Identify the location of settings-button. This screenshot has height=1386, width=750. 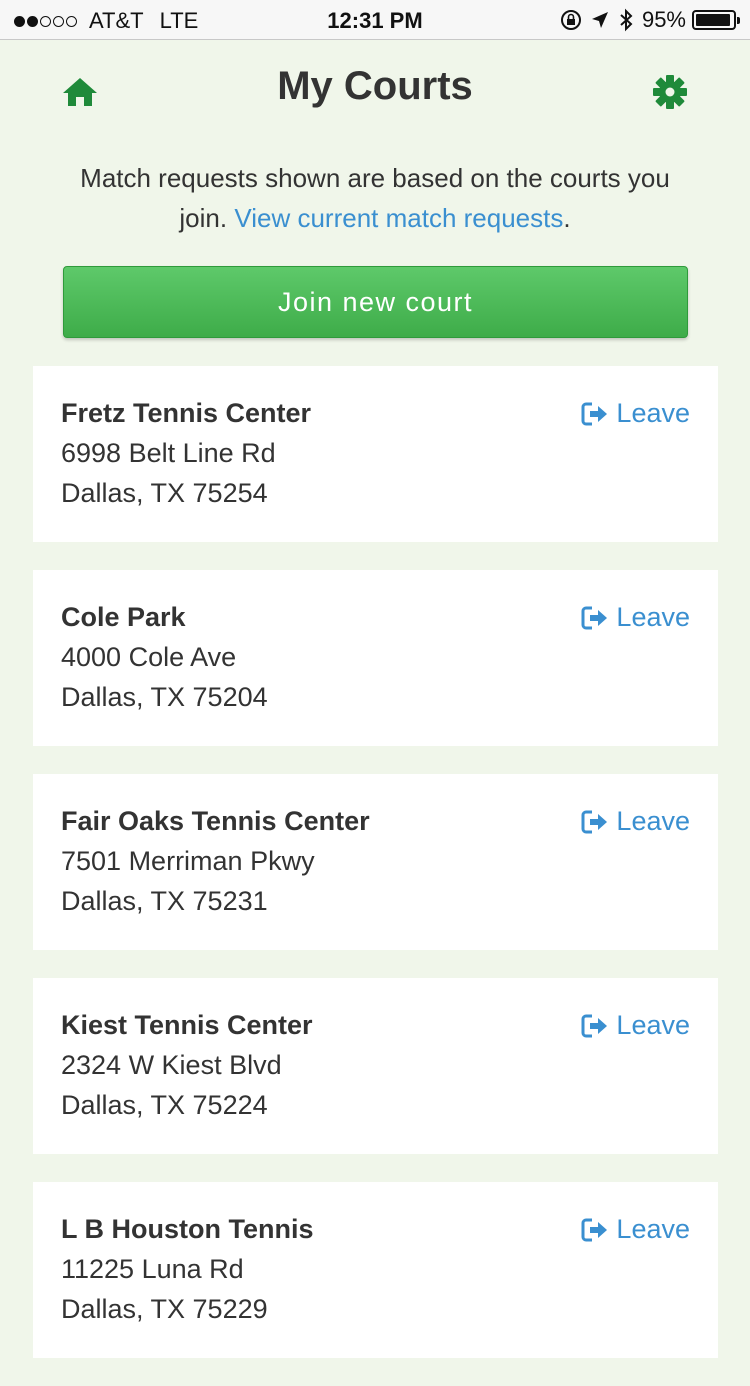
(670, 92).